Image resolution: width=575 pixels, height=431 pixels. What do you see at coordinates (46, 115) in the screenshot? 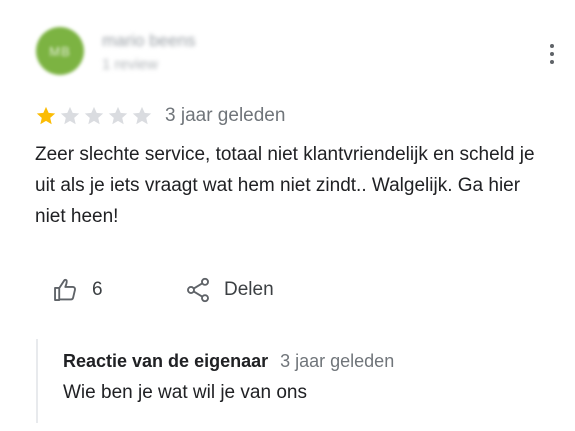
I see `star-filled-icon` at bounding box center [46, 115].